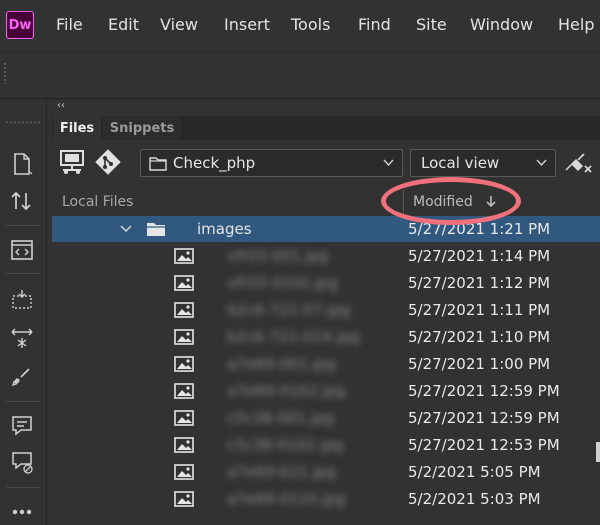  I want to click on file-row: c5c38-001.jpg 5/27/2021 12:59 PM, so click(326, 418).